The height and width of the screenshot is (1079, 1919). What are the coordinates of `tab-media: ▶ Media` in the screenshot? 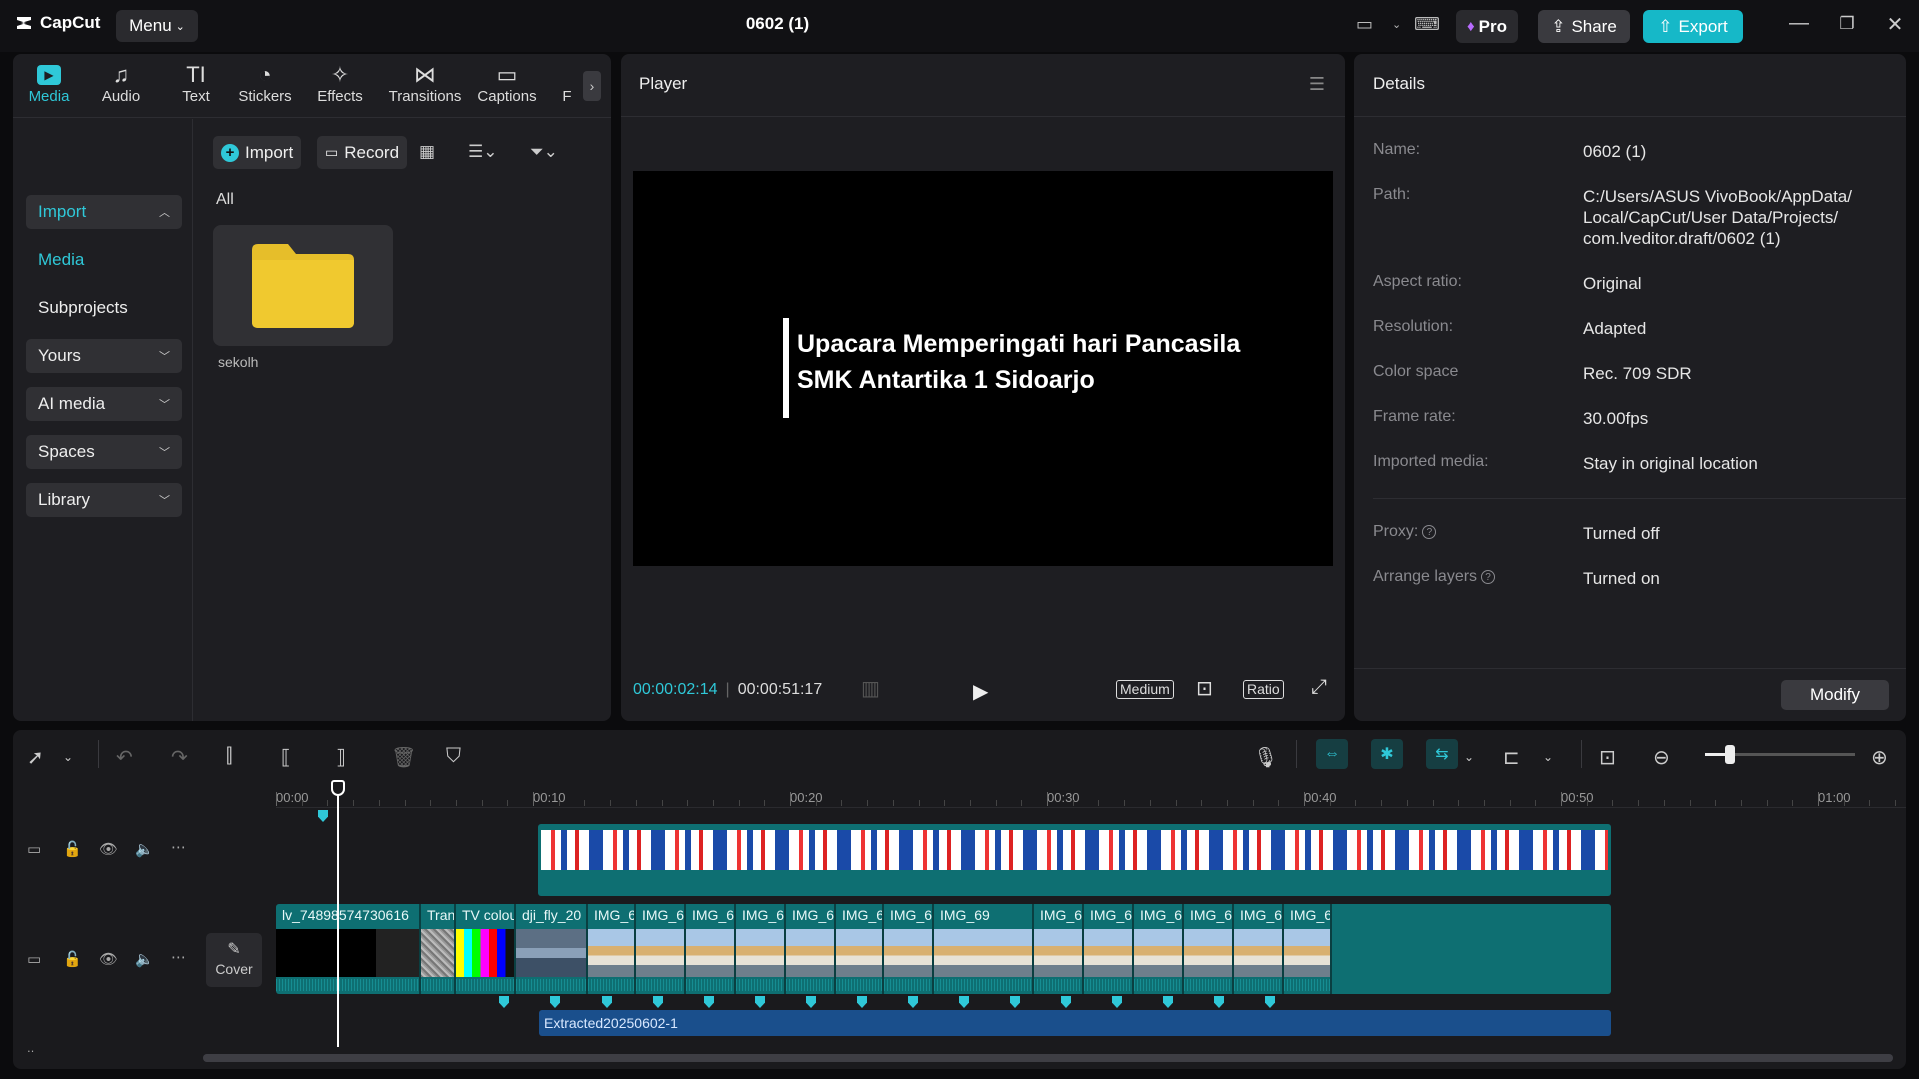 It's located at (49, 83).